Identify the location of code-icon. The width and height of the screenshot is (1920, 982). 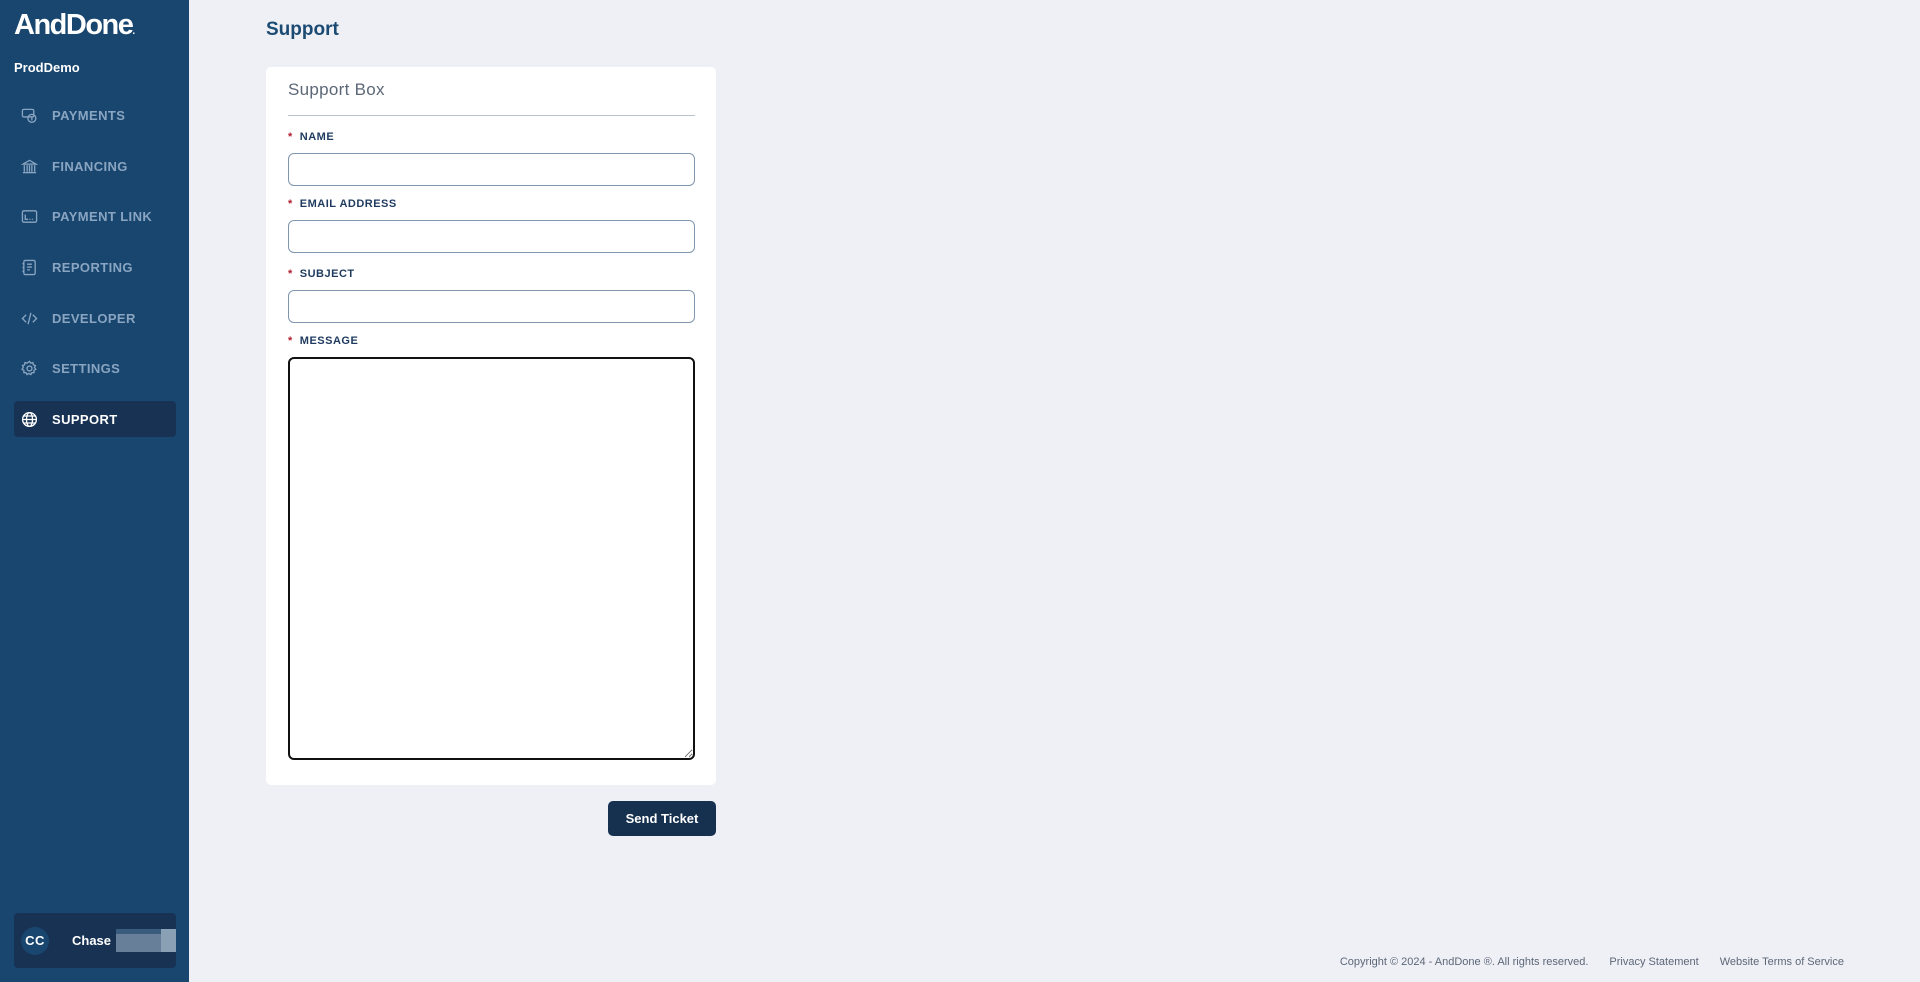
(29, 318).